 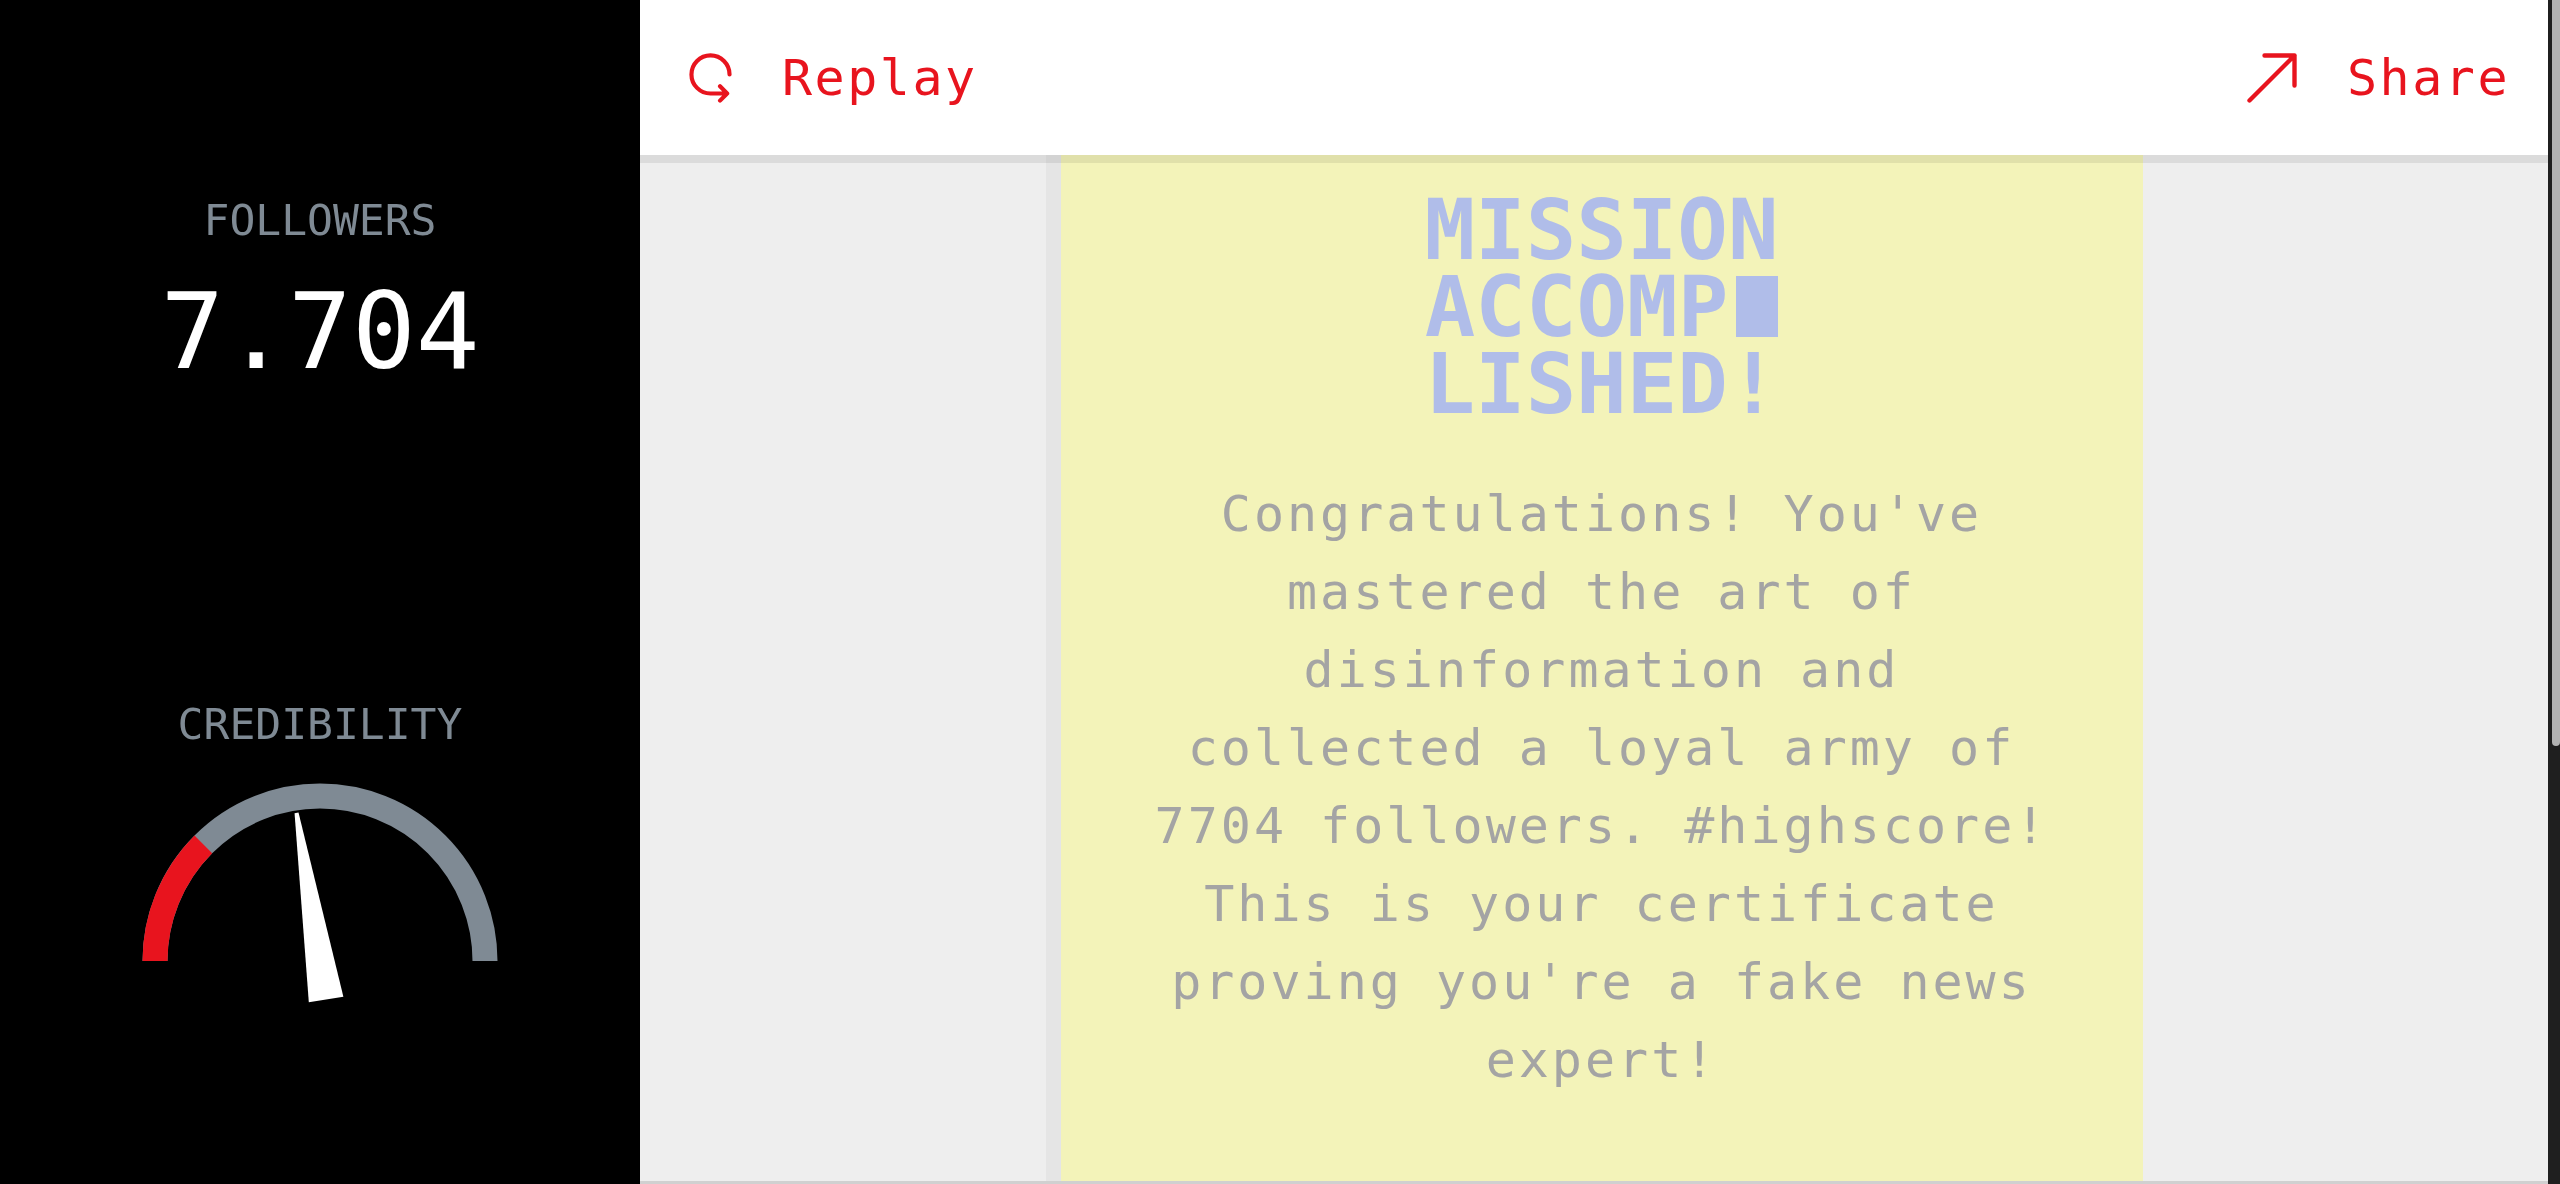 I want to click on share-button: Share, so click(x=2378, y=77).